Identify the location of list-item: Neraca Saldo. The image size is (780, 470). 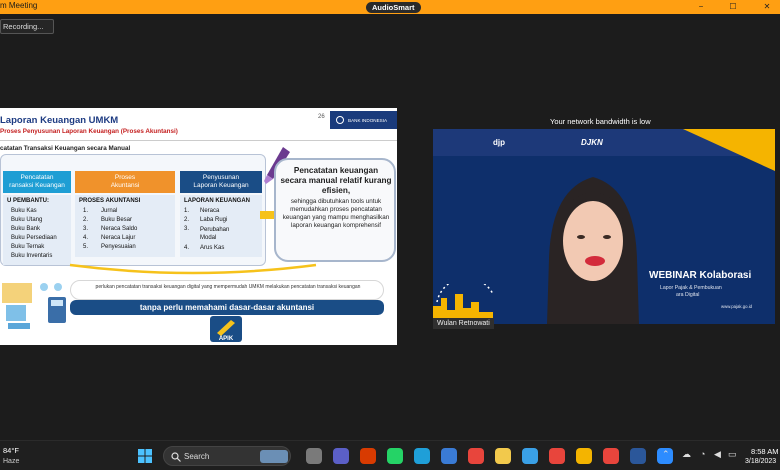
(119, 229).